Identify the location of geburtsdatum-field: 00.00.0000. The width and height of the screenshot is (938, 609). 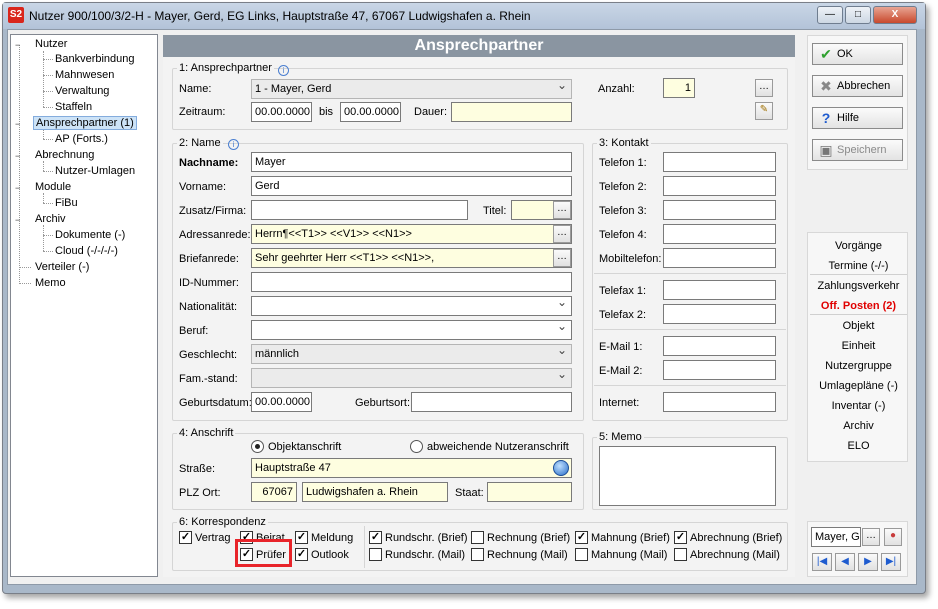
(281, 402).